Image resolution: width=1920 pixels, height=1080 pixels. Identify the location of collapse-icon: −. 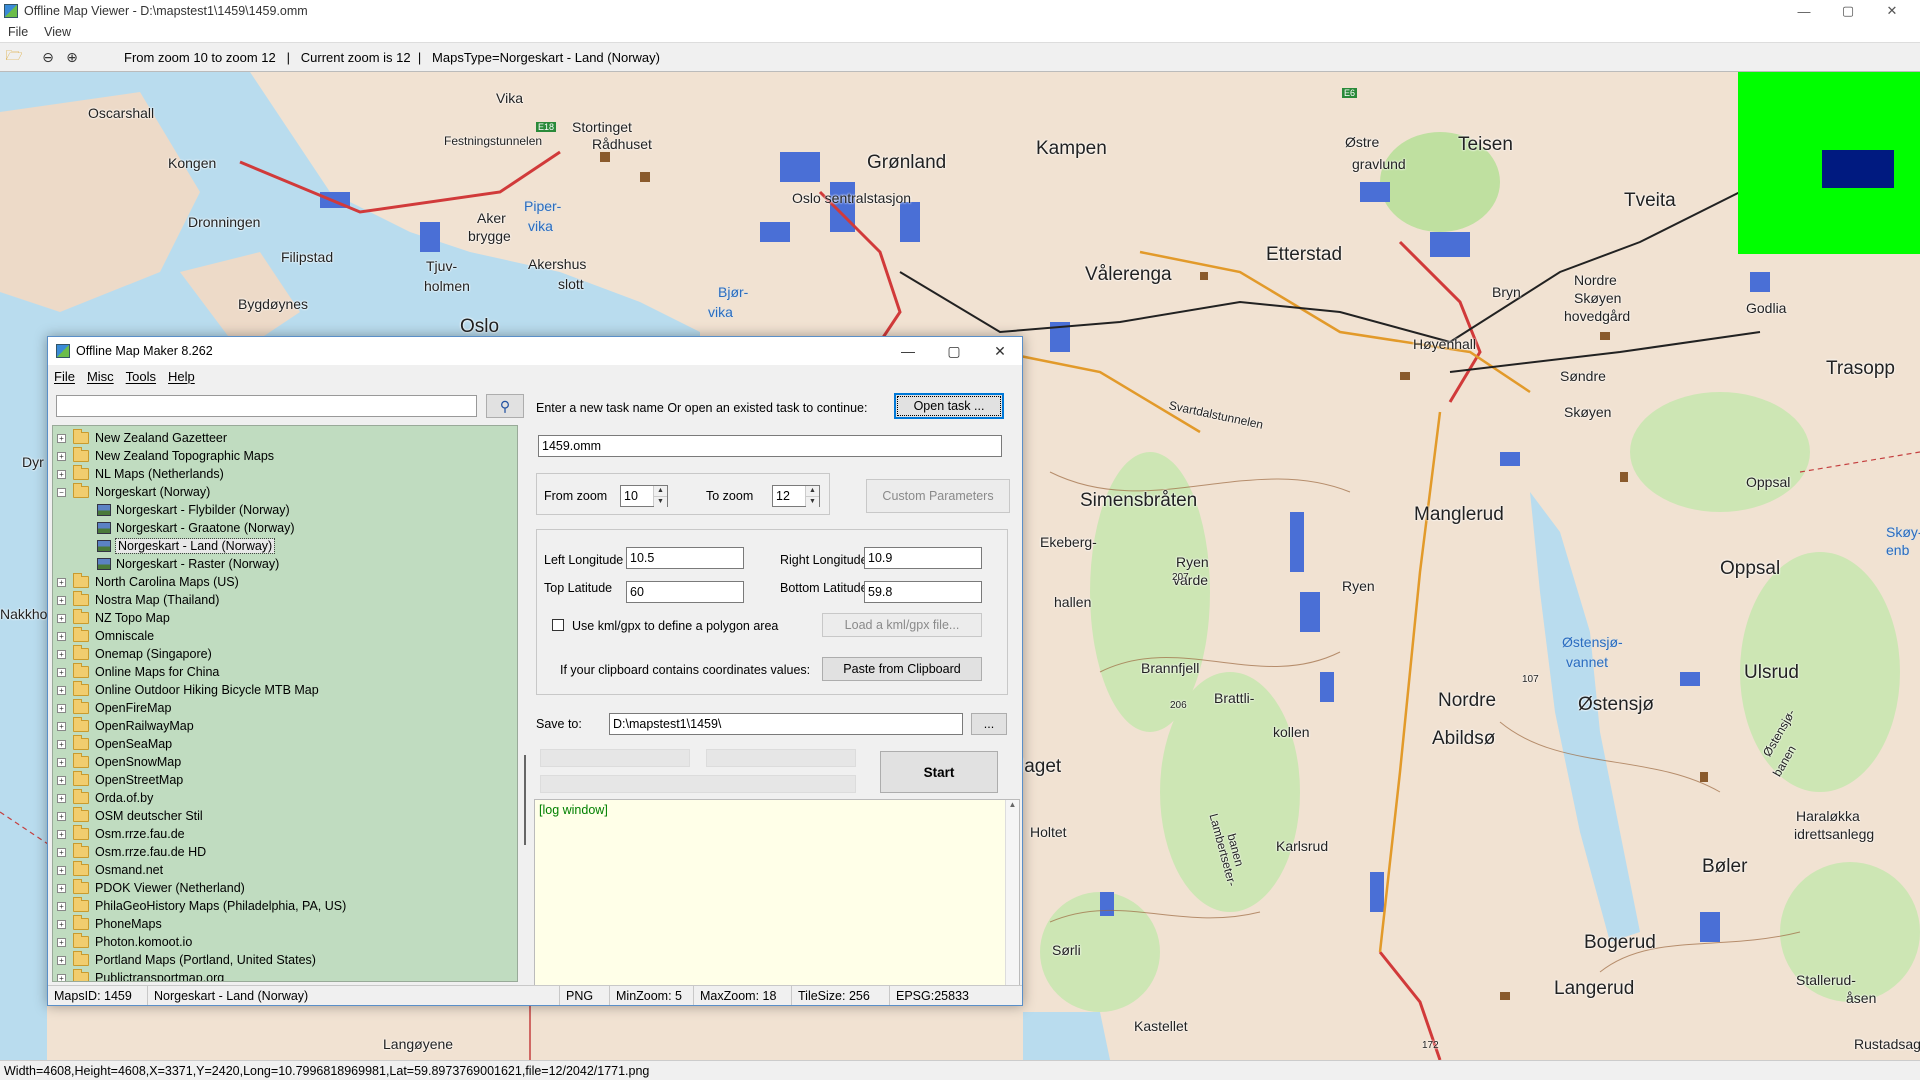
(61, 492).